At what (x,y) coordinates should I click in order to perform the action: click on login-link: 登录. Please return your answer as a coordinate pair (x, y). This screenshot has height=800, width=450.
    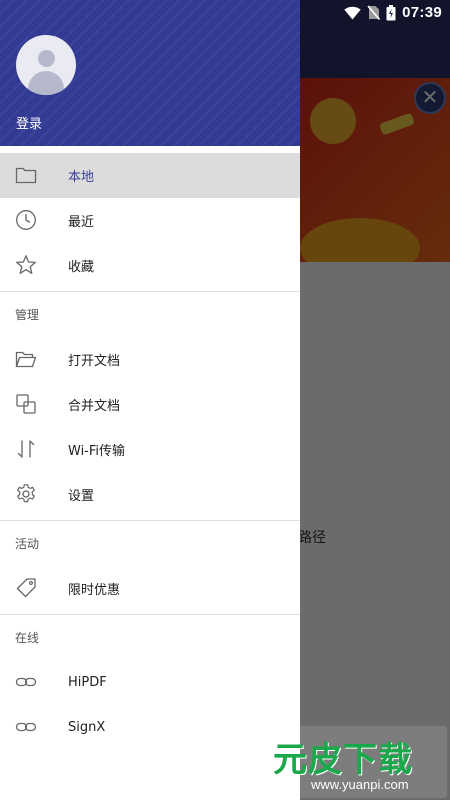
    Looking at the image, I should click on (29, 122).